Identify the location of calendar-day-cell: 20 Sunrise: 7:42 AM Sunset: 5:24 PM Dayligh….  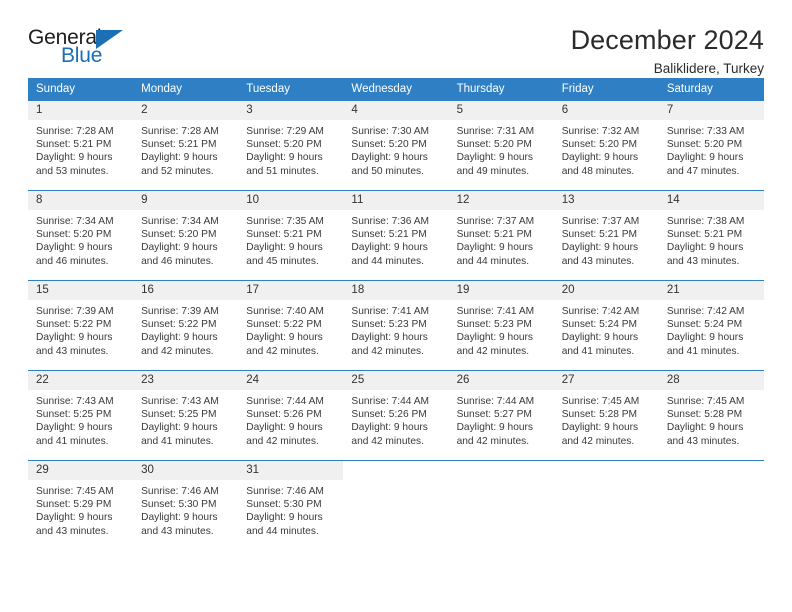
(606, 325).